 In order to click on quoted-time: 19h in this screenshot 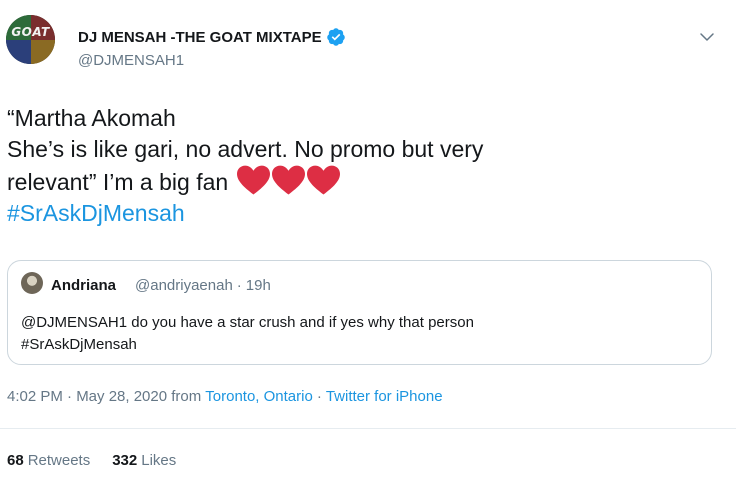, I will do `click(258, 285)`.